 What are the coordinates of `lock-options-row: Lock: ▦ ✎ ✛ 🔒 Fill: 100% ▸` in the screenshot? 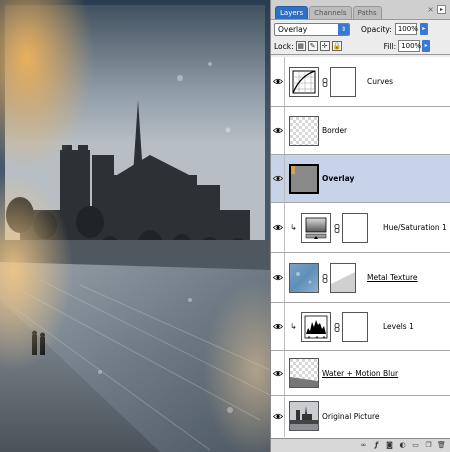 It's located at (360, 46).